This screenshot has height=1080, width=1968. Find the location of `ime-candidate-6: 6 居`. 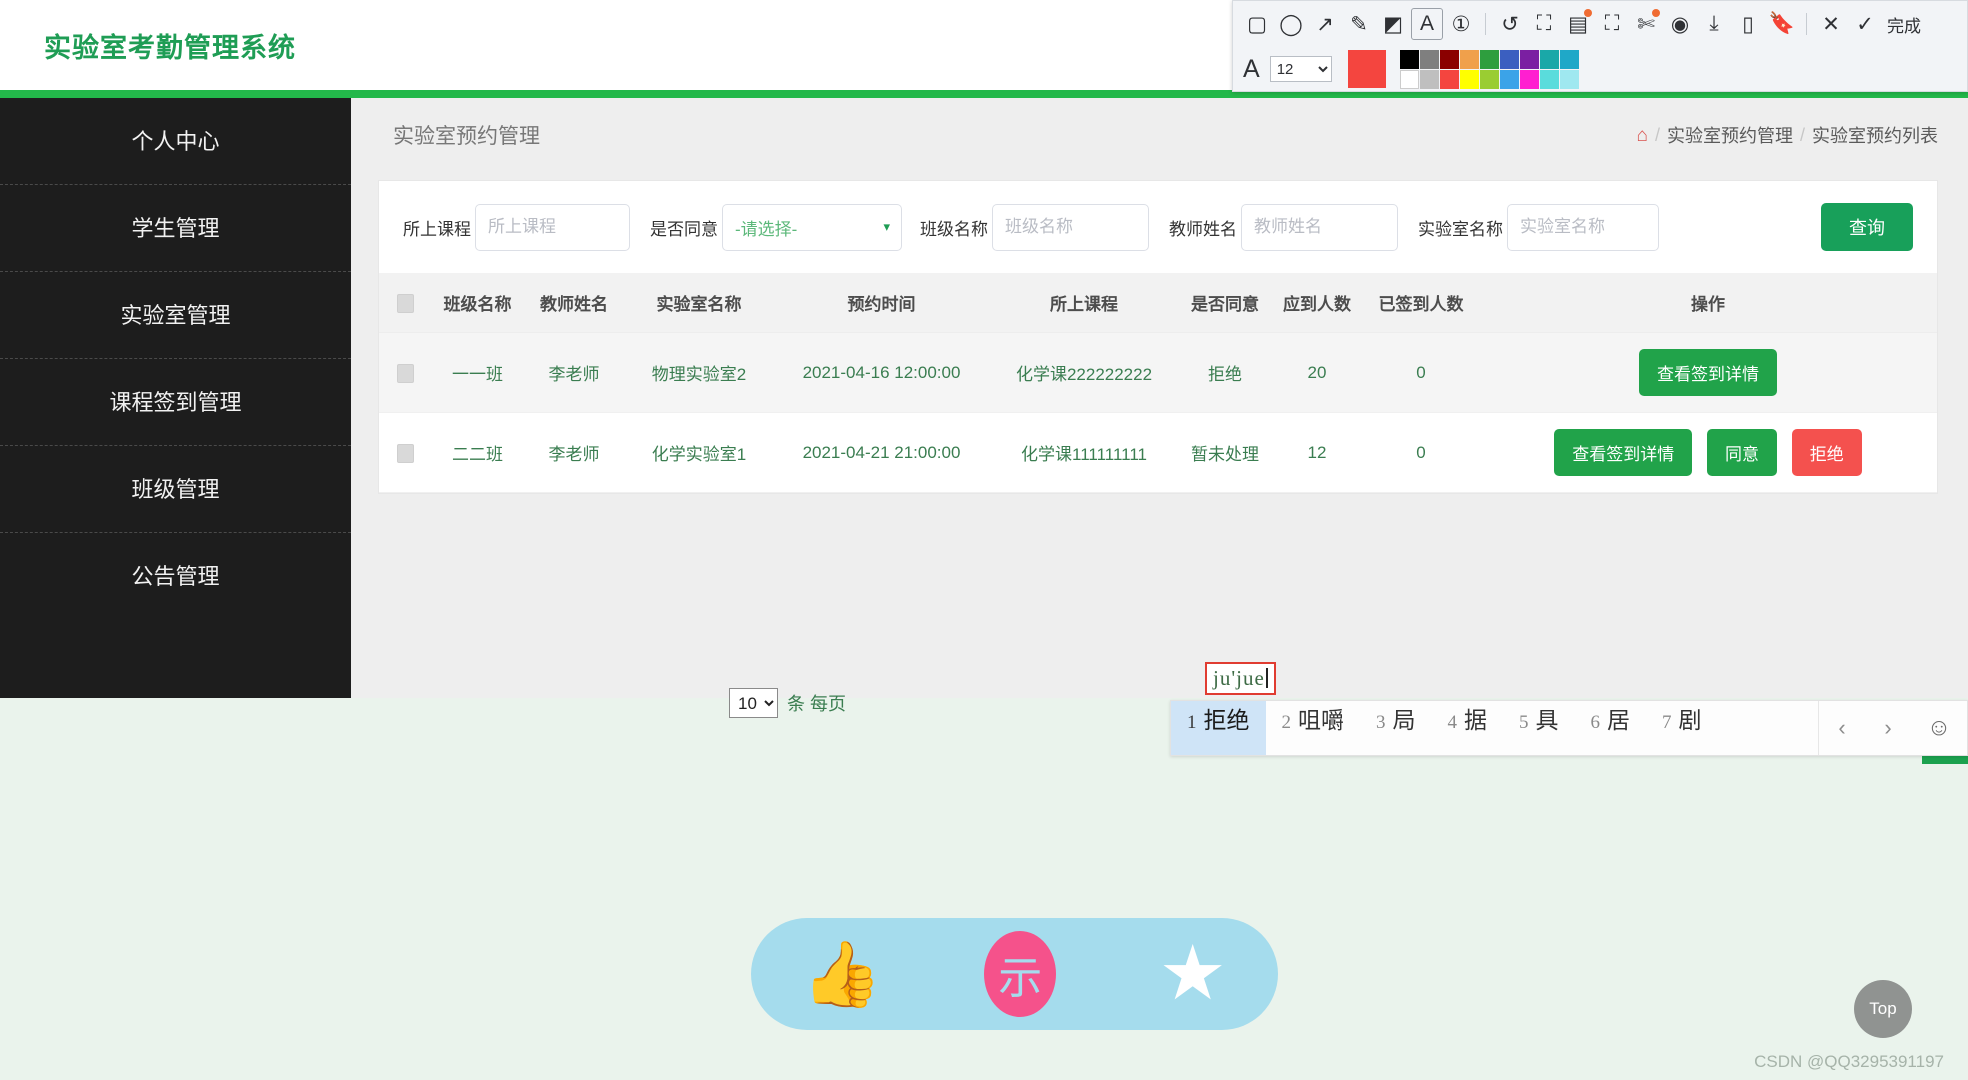

ime-candidate-6: 6 居 is located at coordinates (1611, 728).